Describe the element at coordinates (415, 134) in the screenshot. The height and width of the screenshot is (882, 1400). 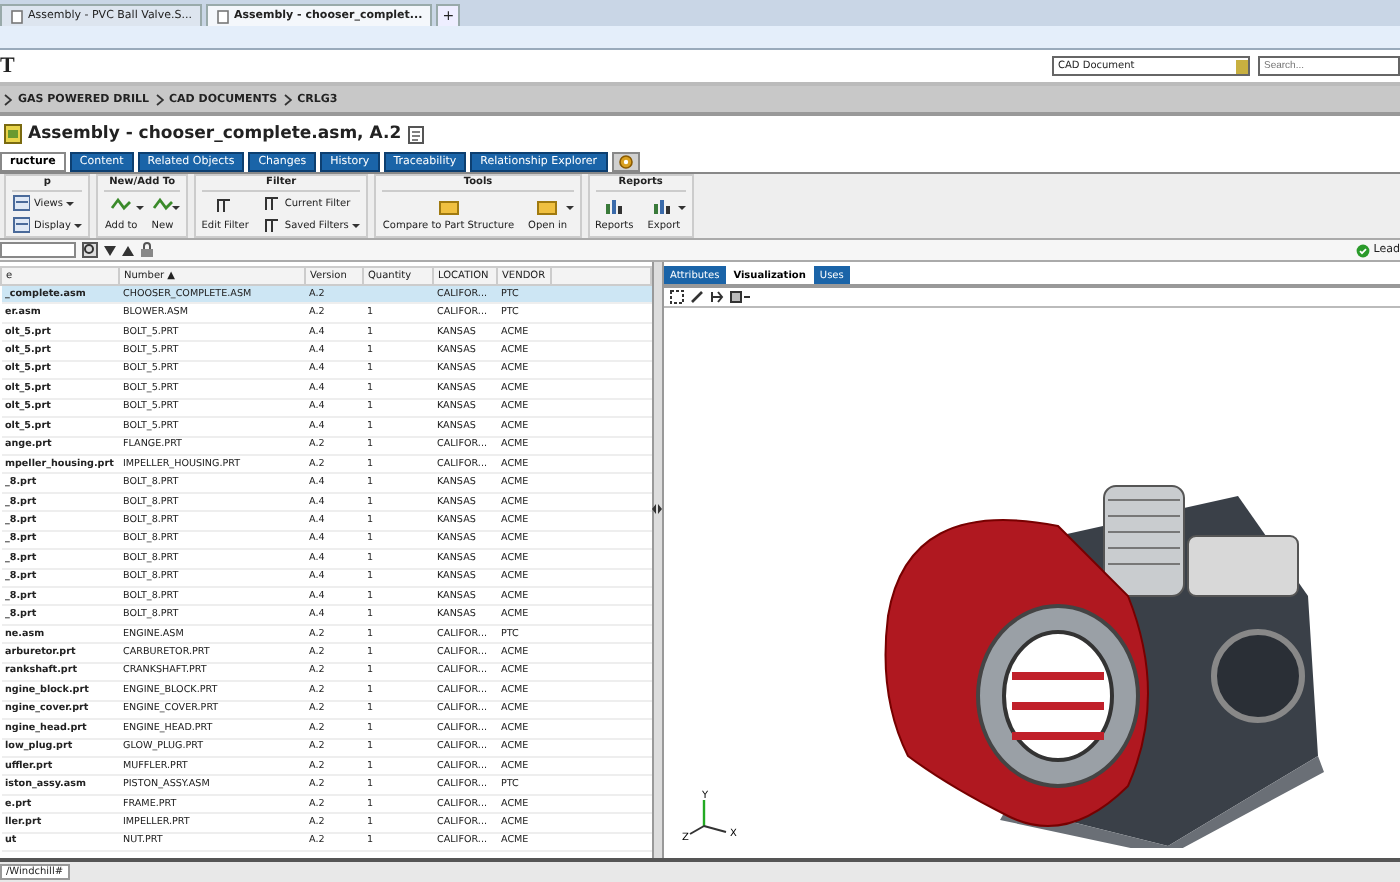
I see `document-icon` at that location.